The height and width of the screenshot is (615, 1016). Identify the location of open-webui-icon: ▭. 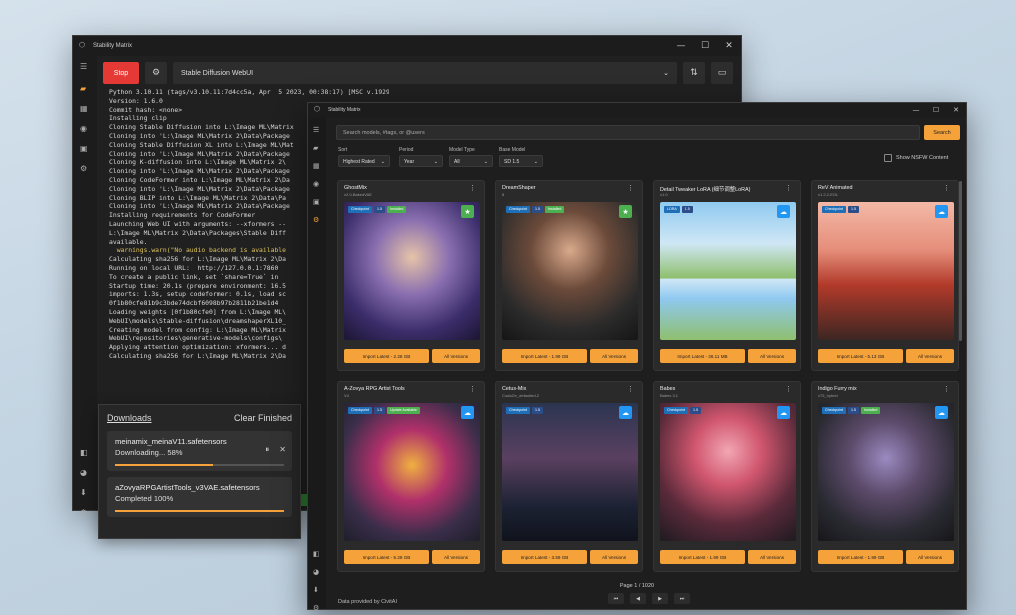
(722, 73).